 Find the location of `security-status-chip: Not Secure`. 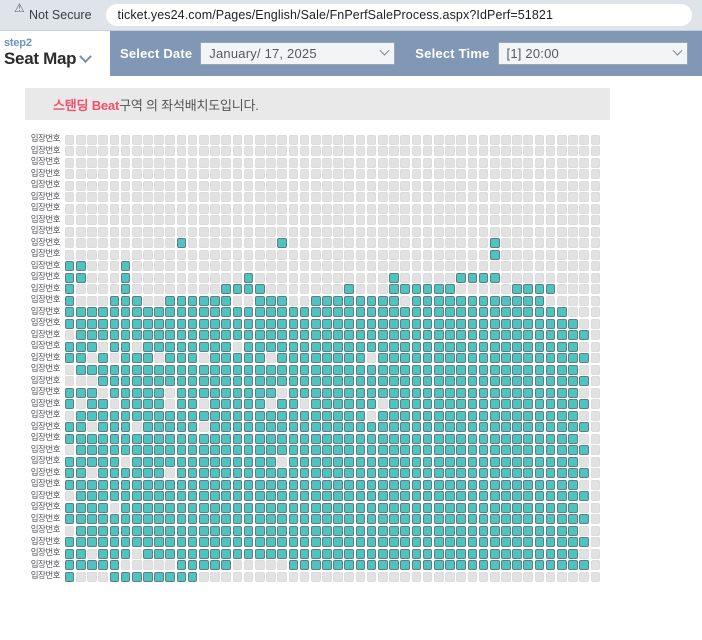

security-status-chip: Not Secure is located at coordinates (55, 13).